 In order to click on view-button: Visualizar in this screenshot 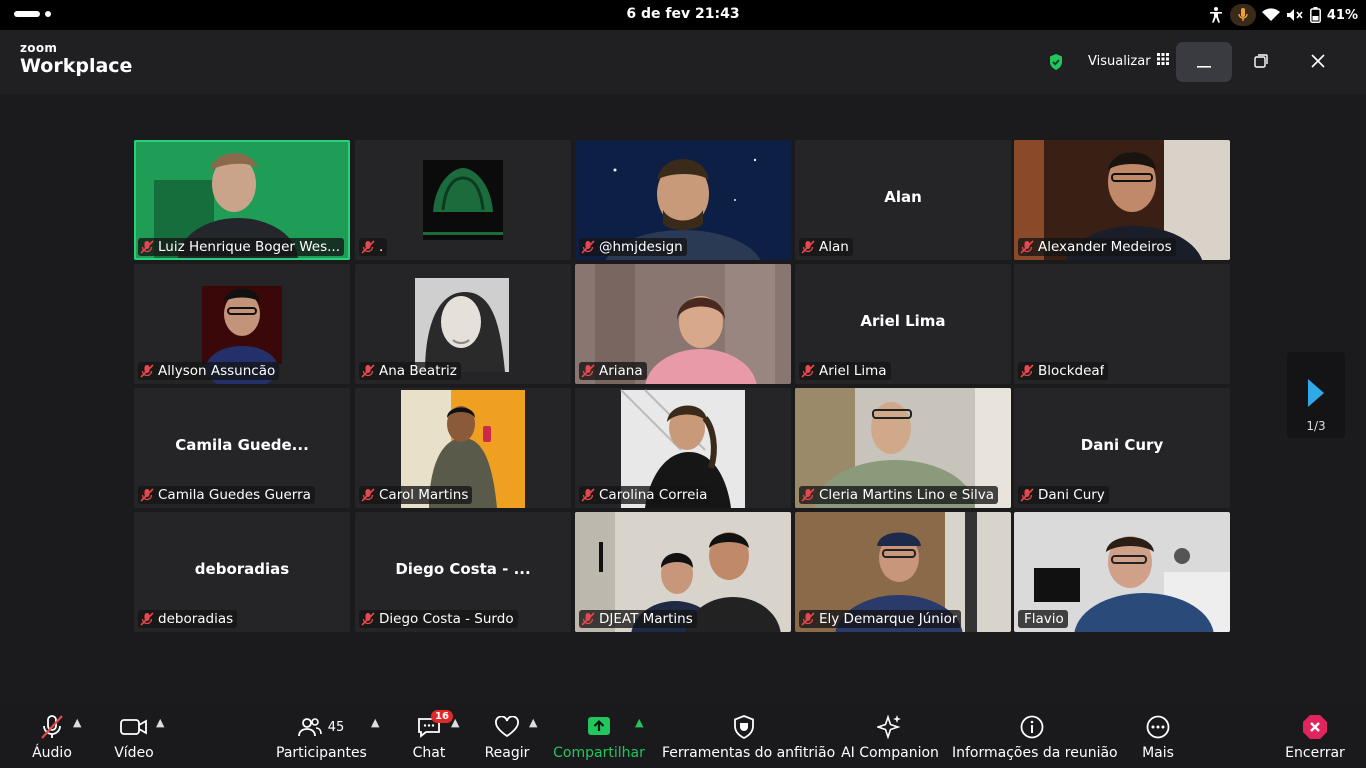, I will do `click(1128, 61)`.